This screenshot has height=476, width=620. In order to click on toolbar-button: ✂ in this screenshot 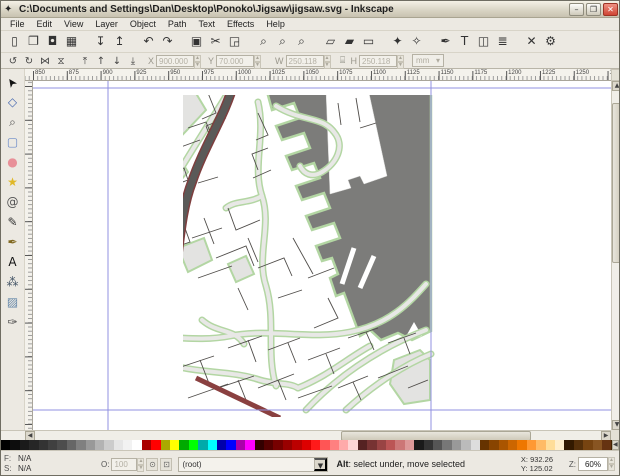, I will do `click(215, 41)`.